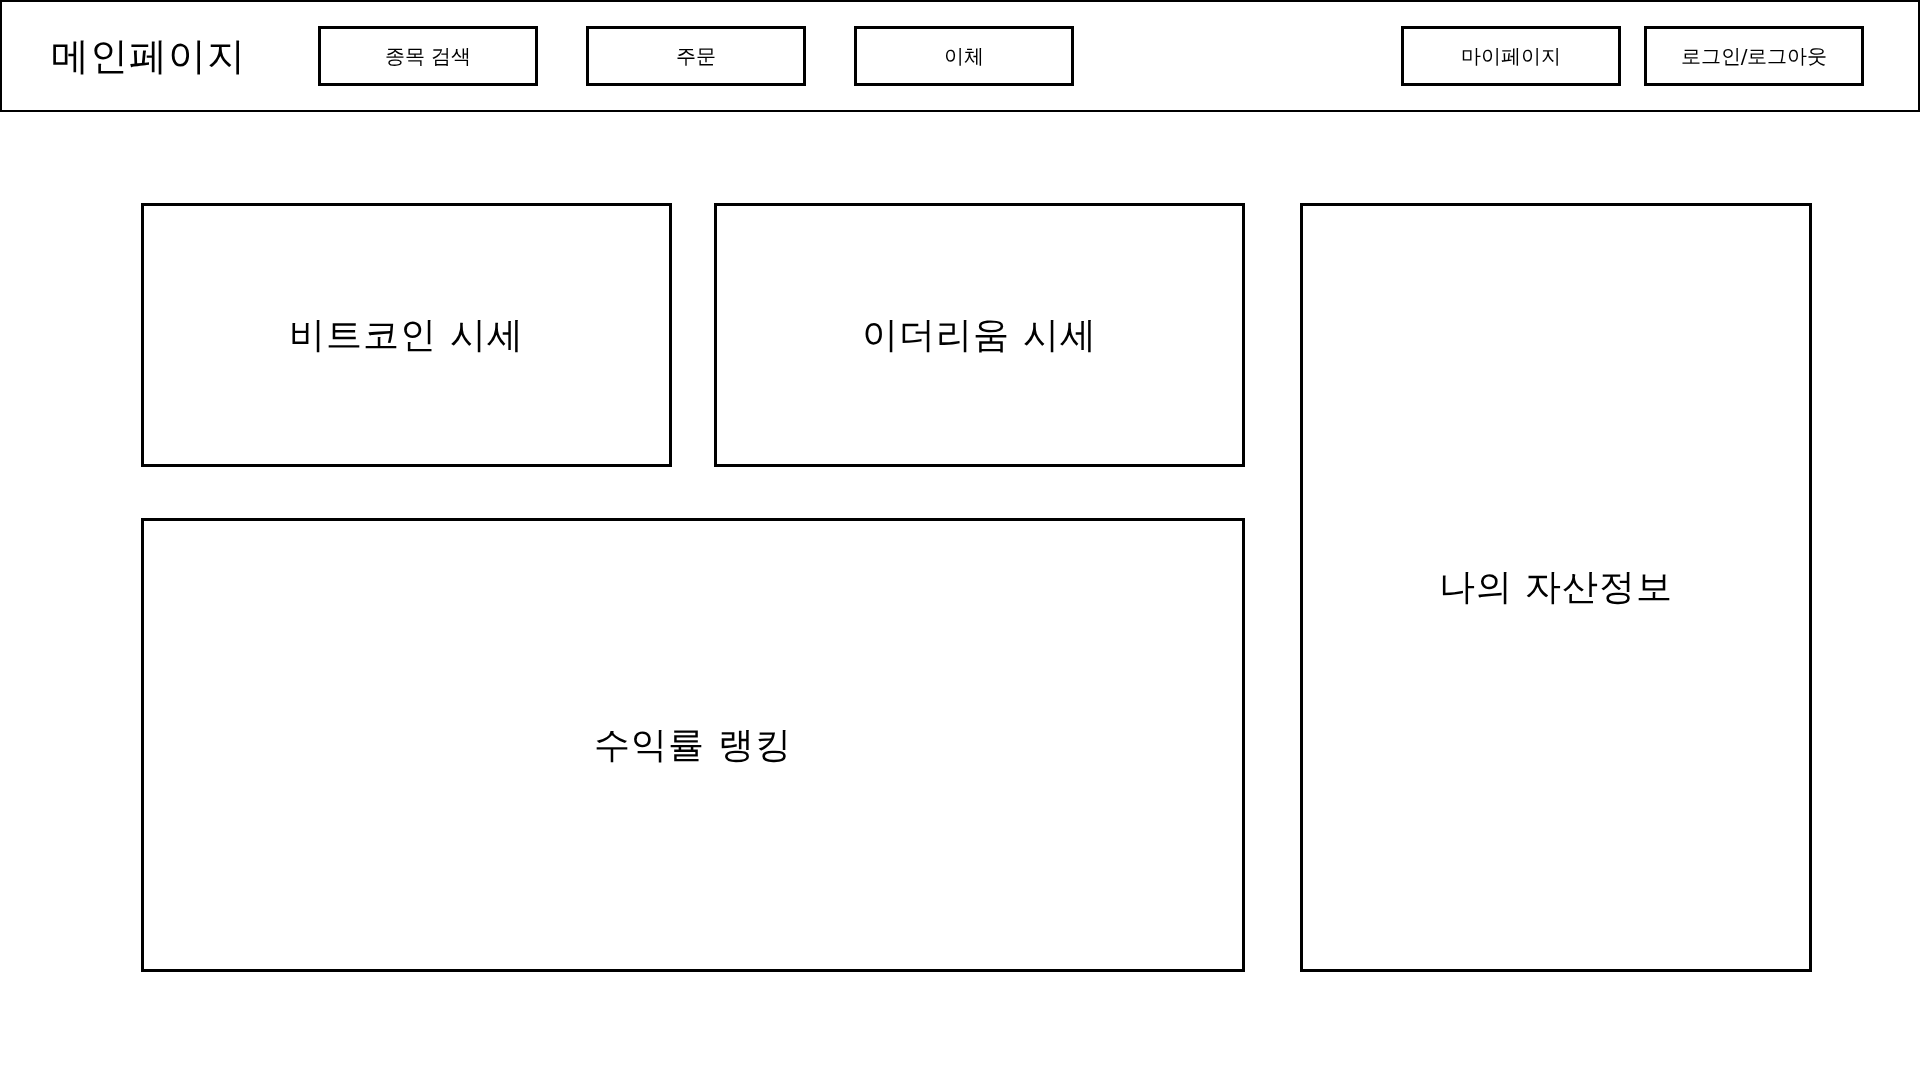 The height and width of the screenshot is (1080, 1920). What do you see at coordinates (148, 55) in the screenshot?
I see `page-title: 메인페이지` at bounding box center [148, 55].